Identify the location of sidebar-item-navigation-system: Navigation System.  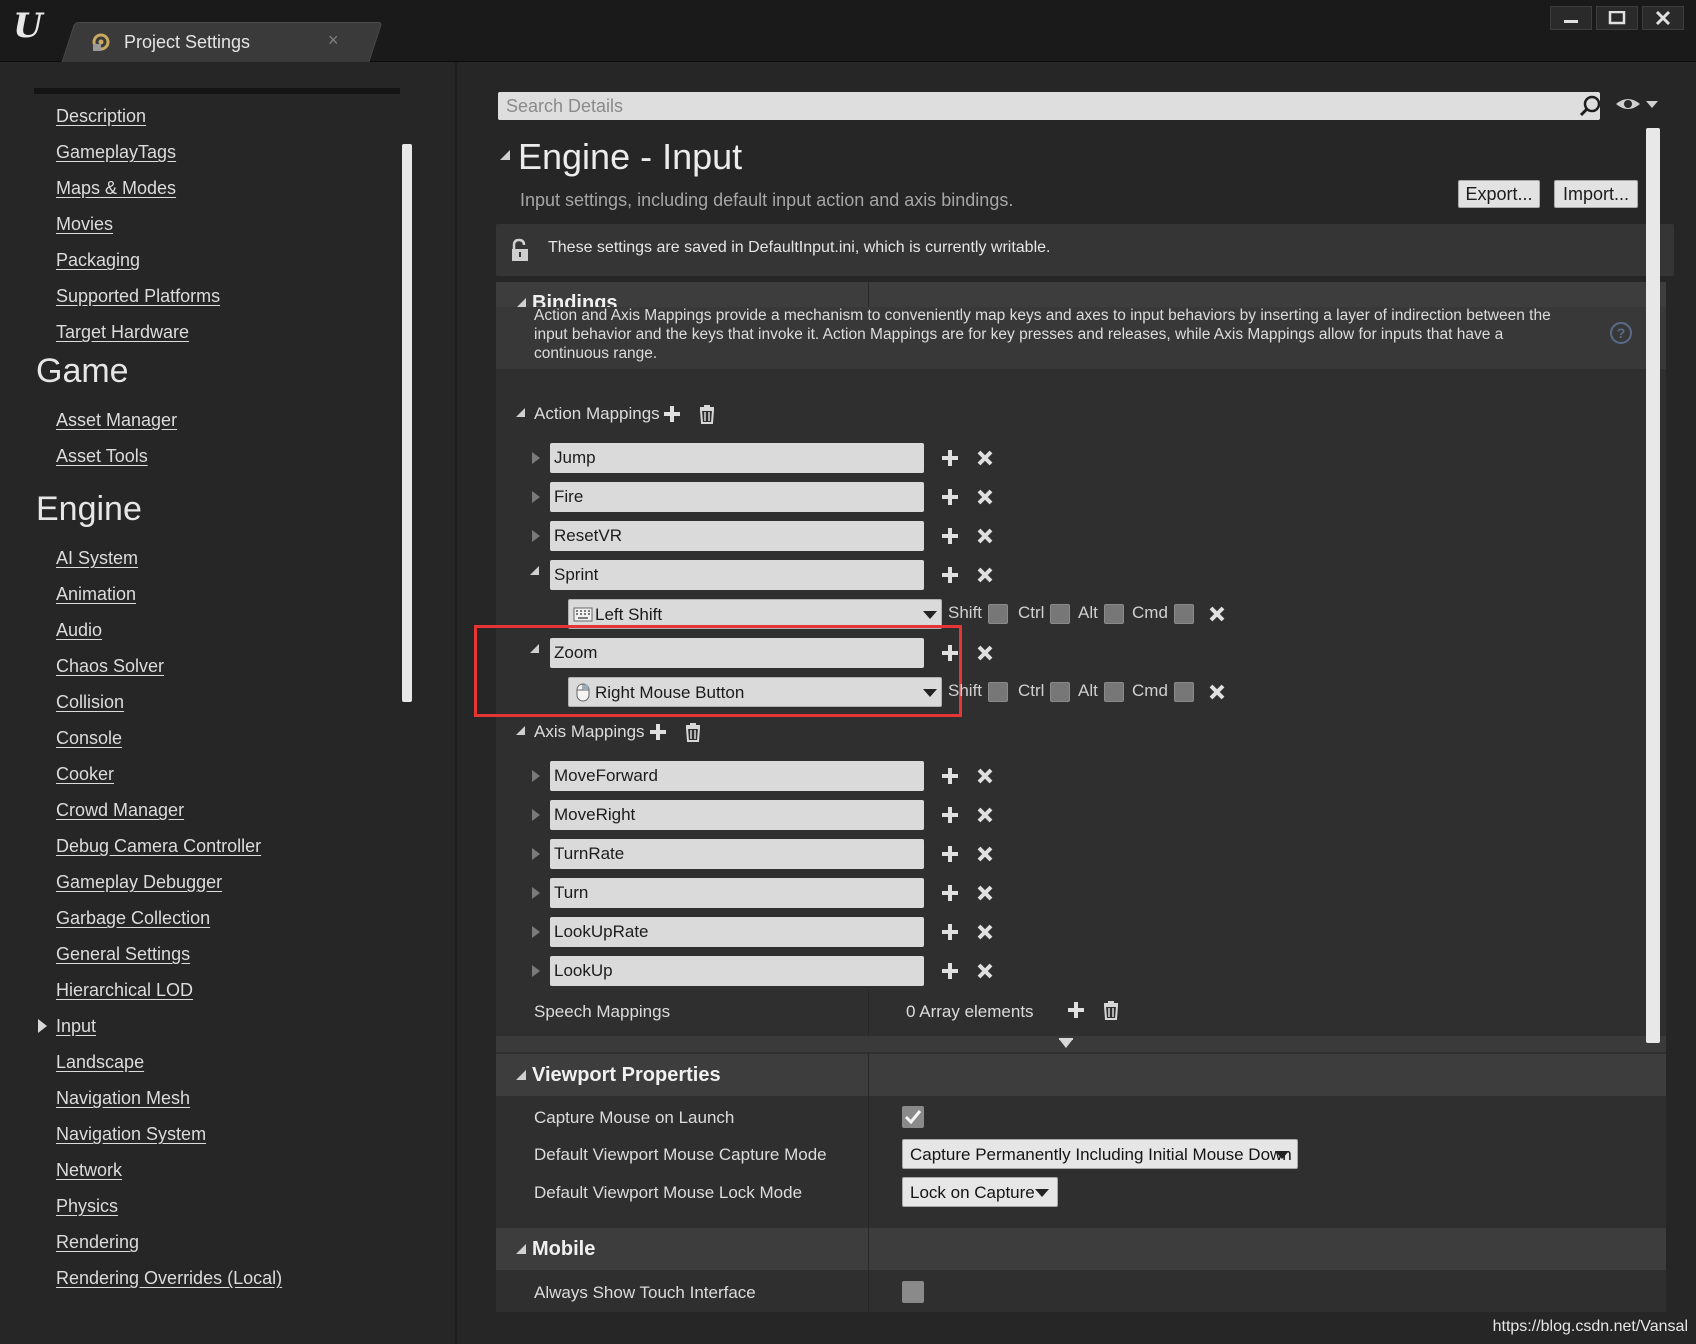
(131, 1134).